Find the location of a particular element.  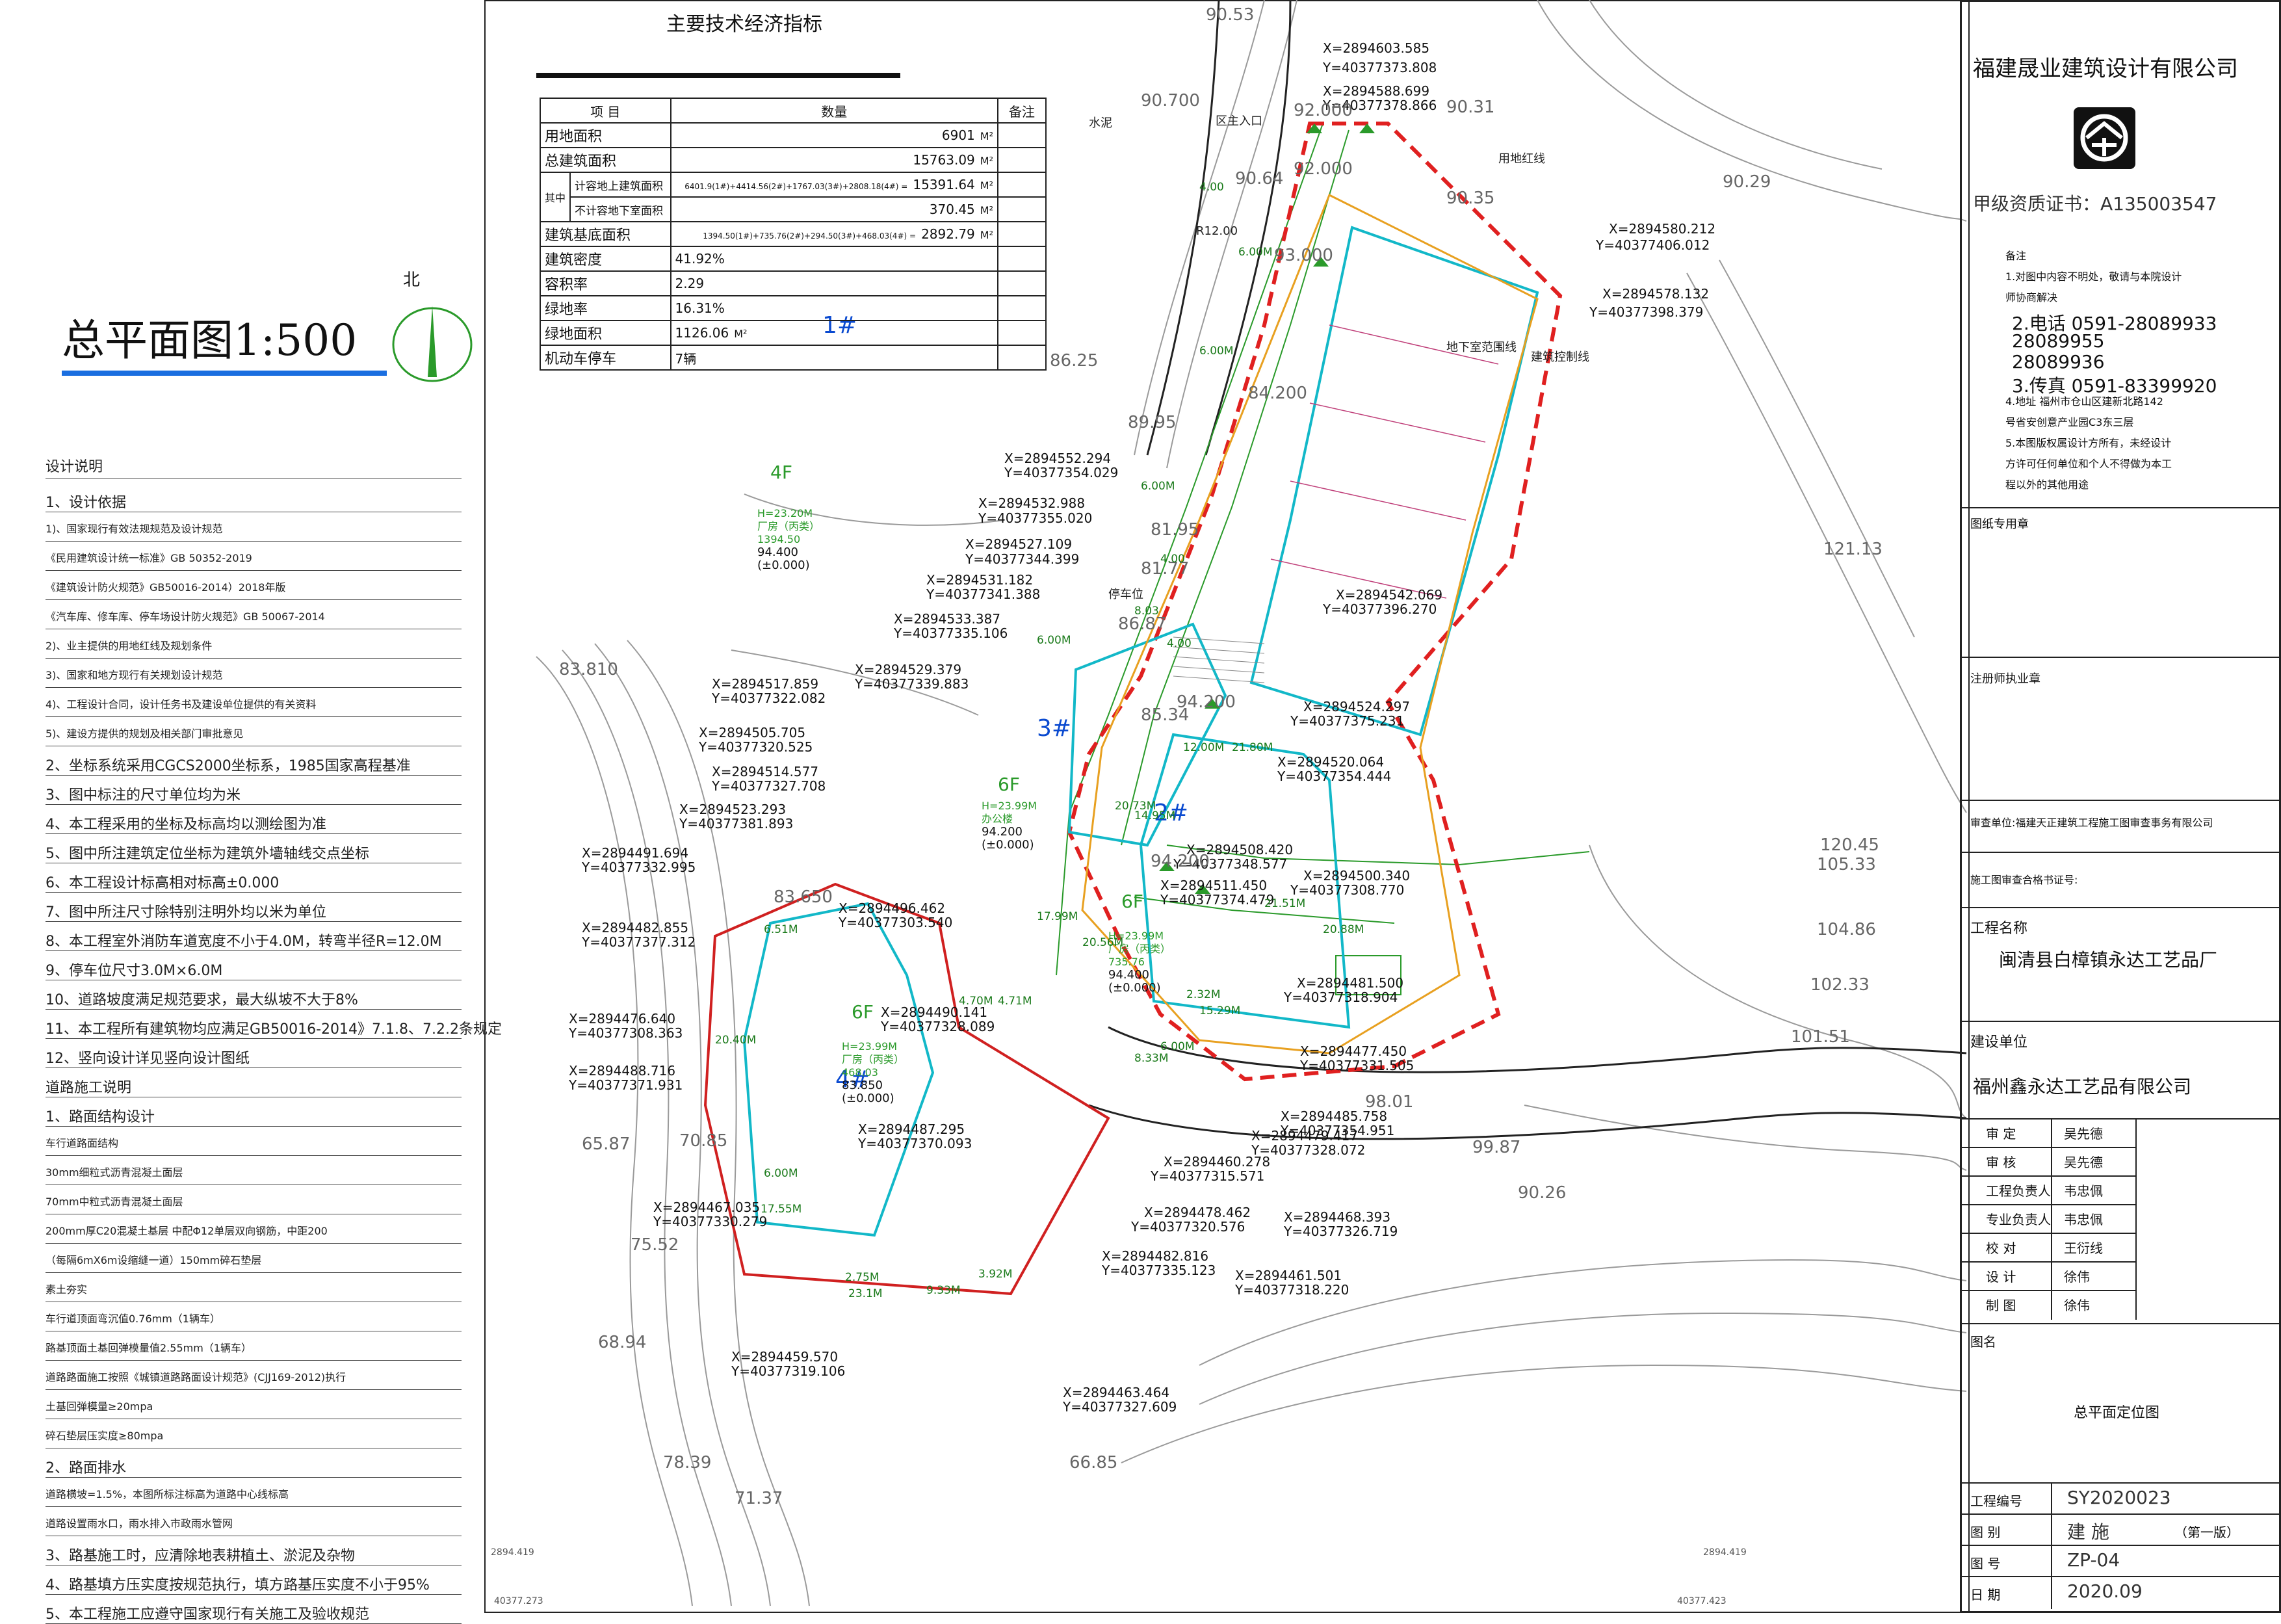

coordinate-label: X=2894588.699 is located at coordinates (1377, 91).